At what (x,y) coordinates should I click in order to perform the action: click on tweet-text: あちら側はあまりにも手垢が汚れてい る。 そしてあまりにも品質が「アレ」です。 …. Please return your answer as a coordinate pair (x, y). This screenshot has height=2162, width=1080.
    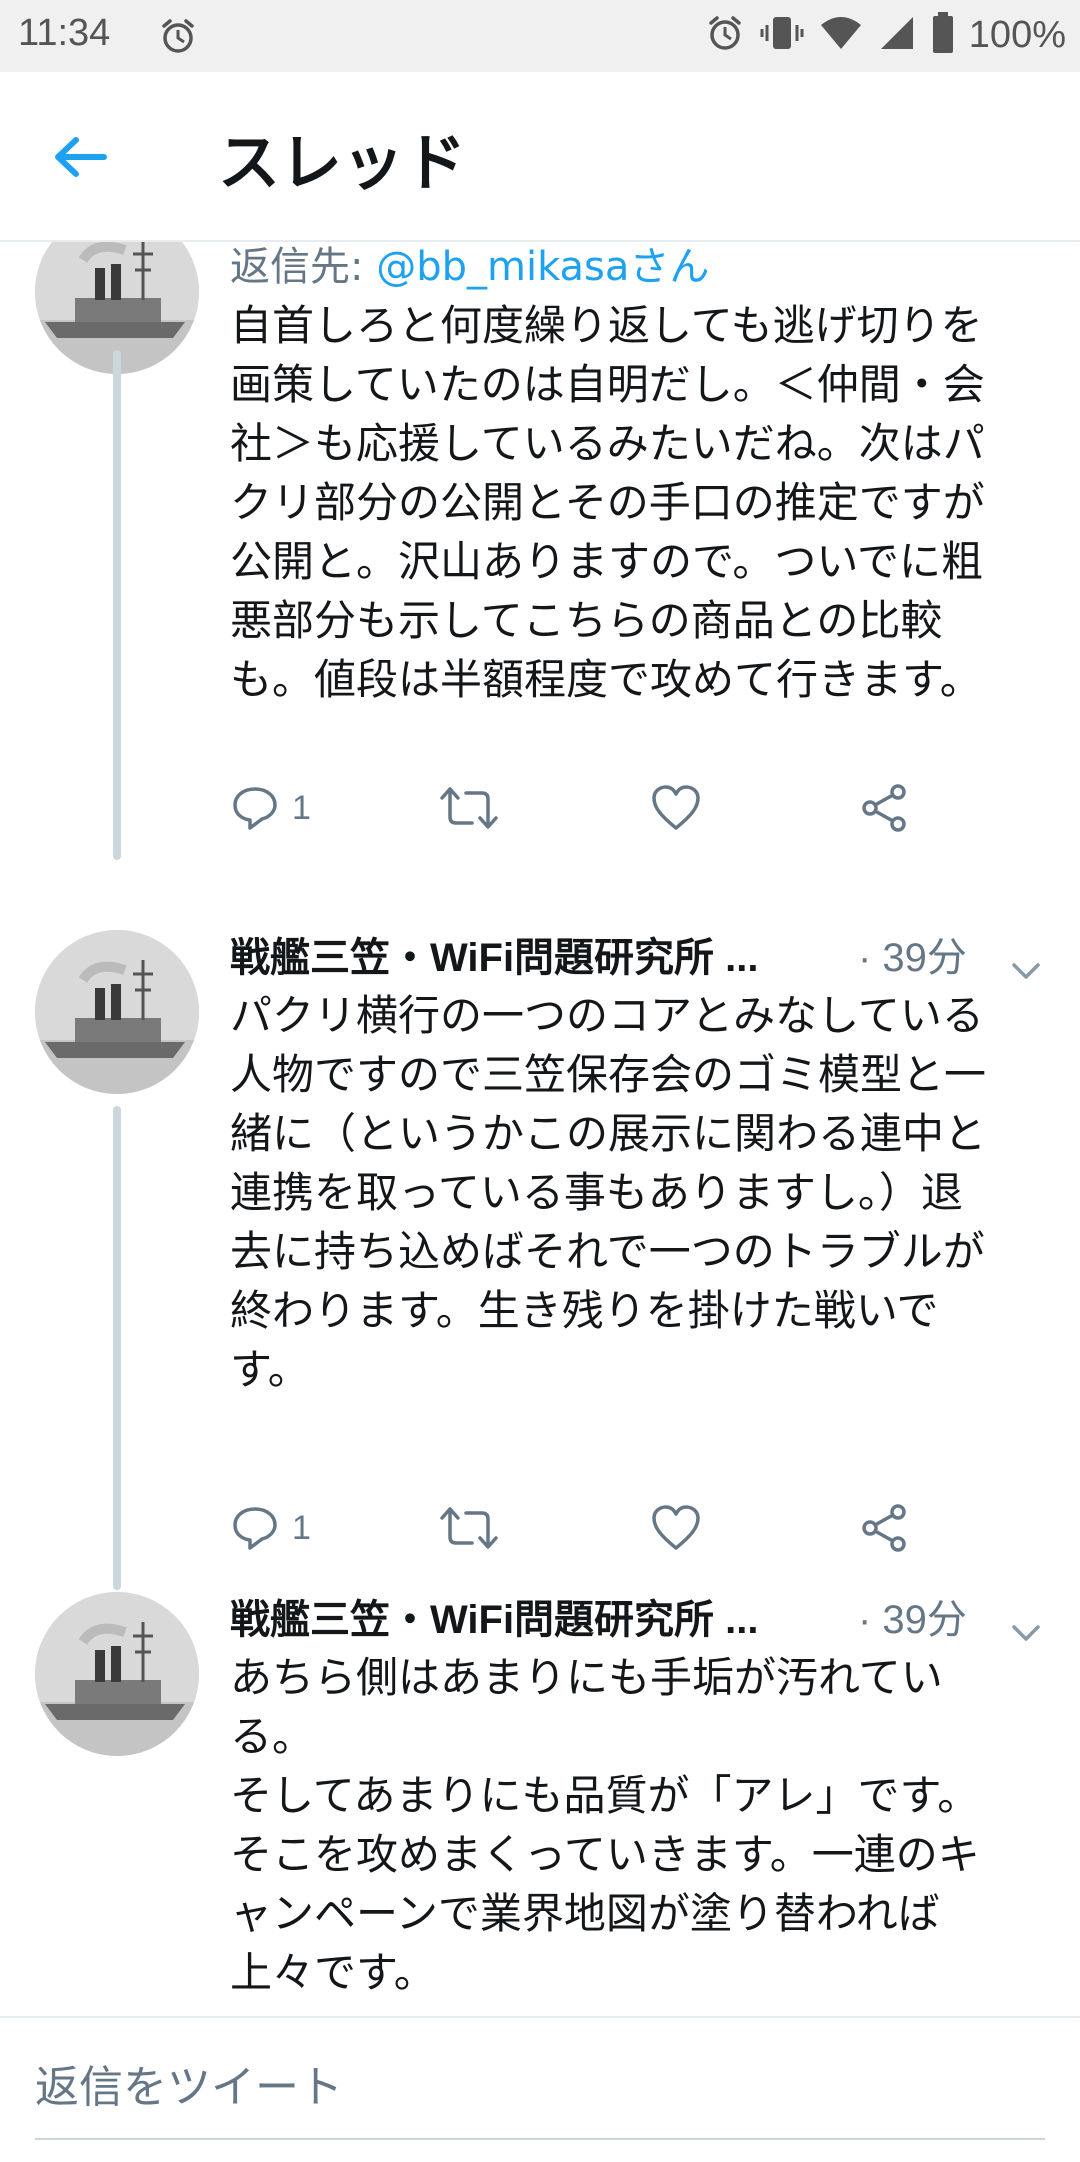
    Looking at the image, I should click on (605, 1825).